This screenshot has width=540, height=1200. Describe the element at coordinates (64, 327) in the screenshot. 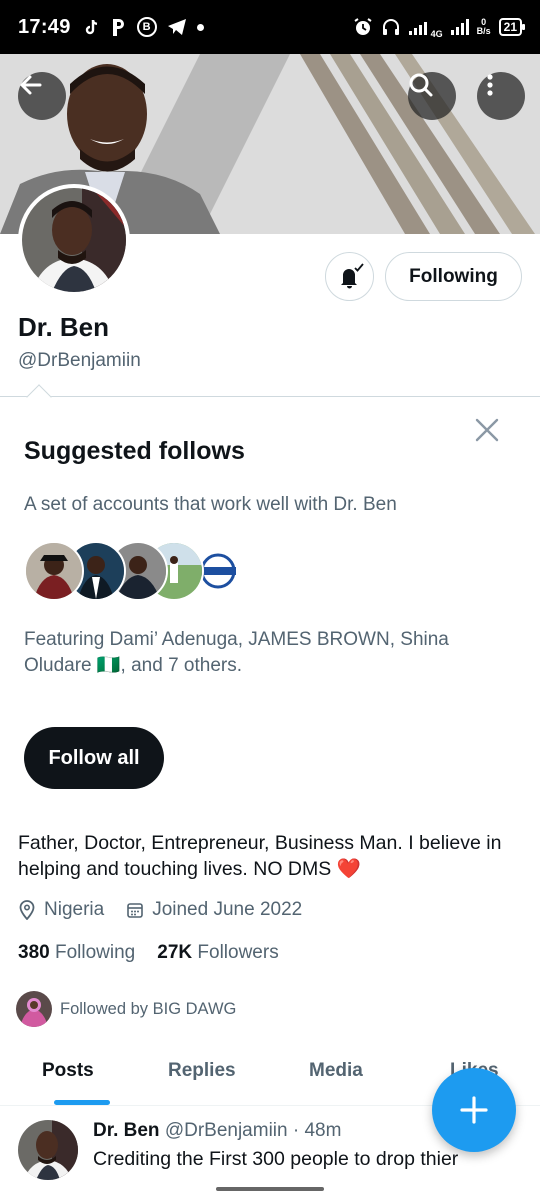

I see `display-name: Dr. Ben` at that location.